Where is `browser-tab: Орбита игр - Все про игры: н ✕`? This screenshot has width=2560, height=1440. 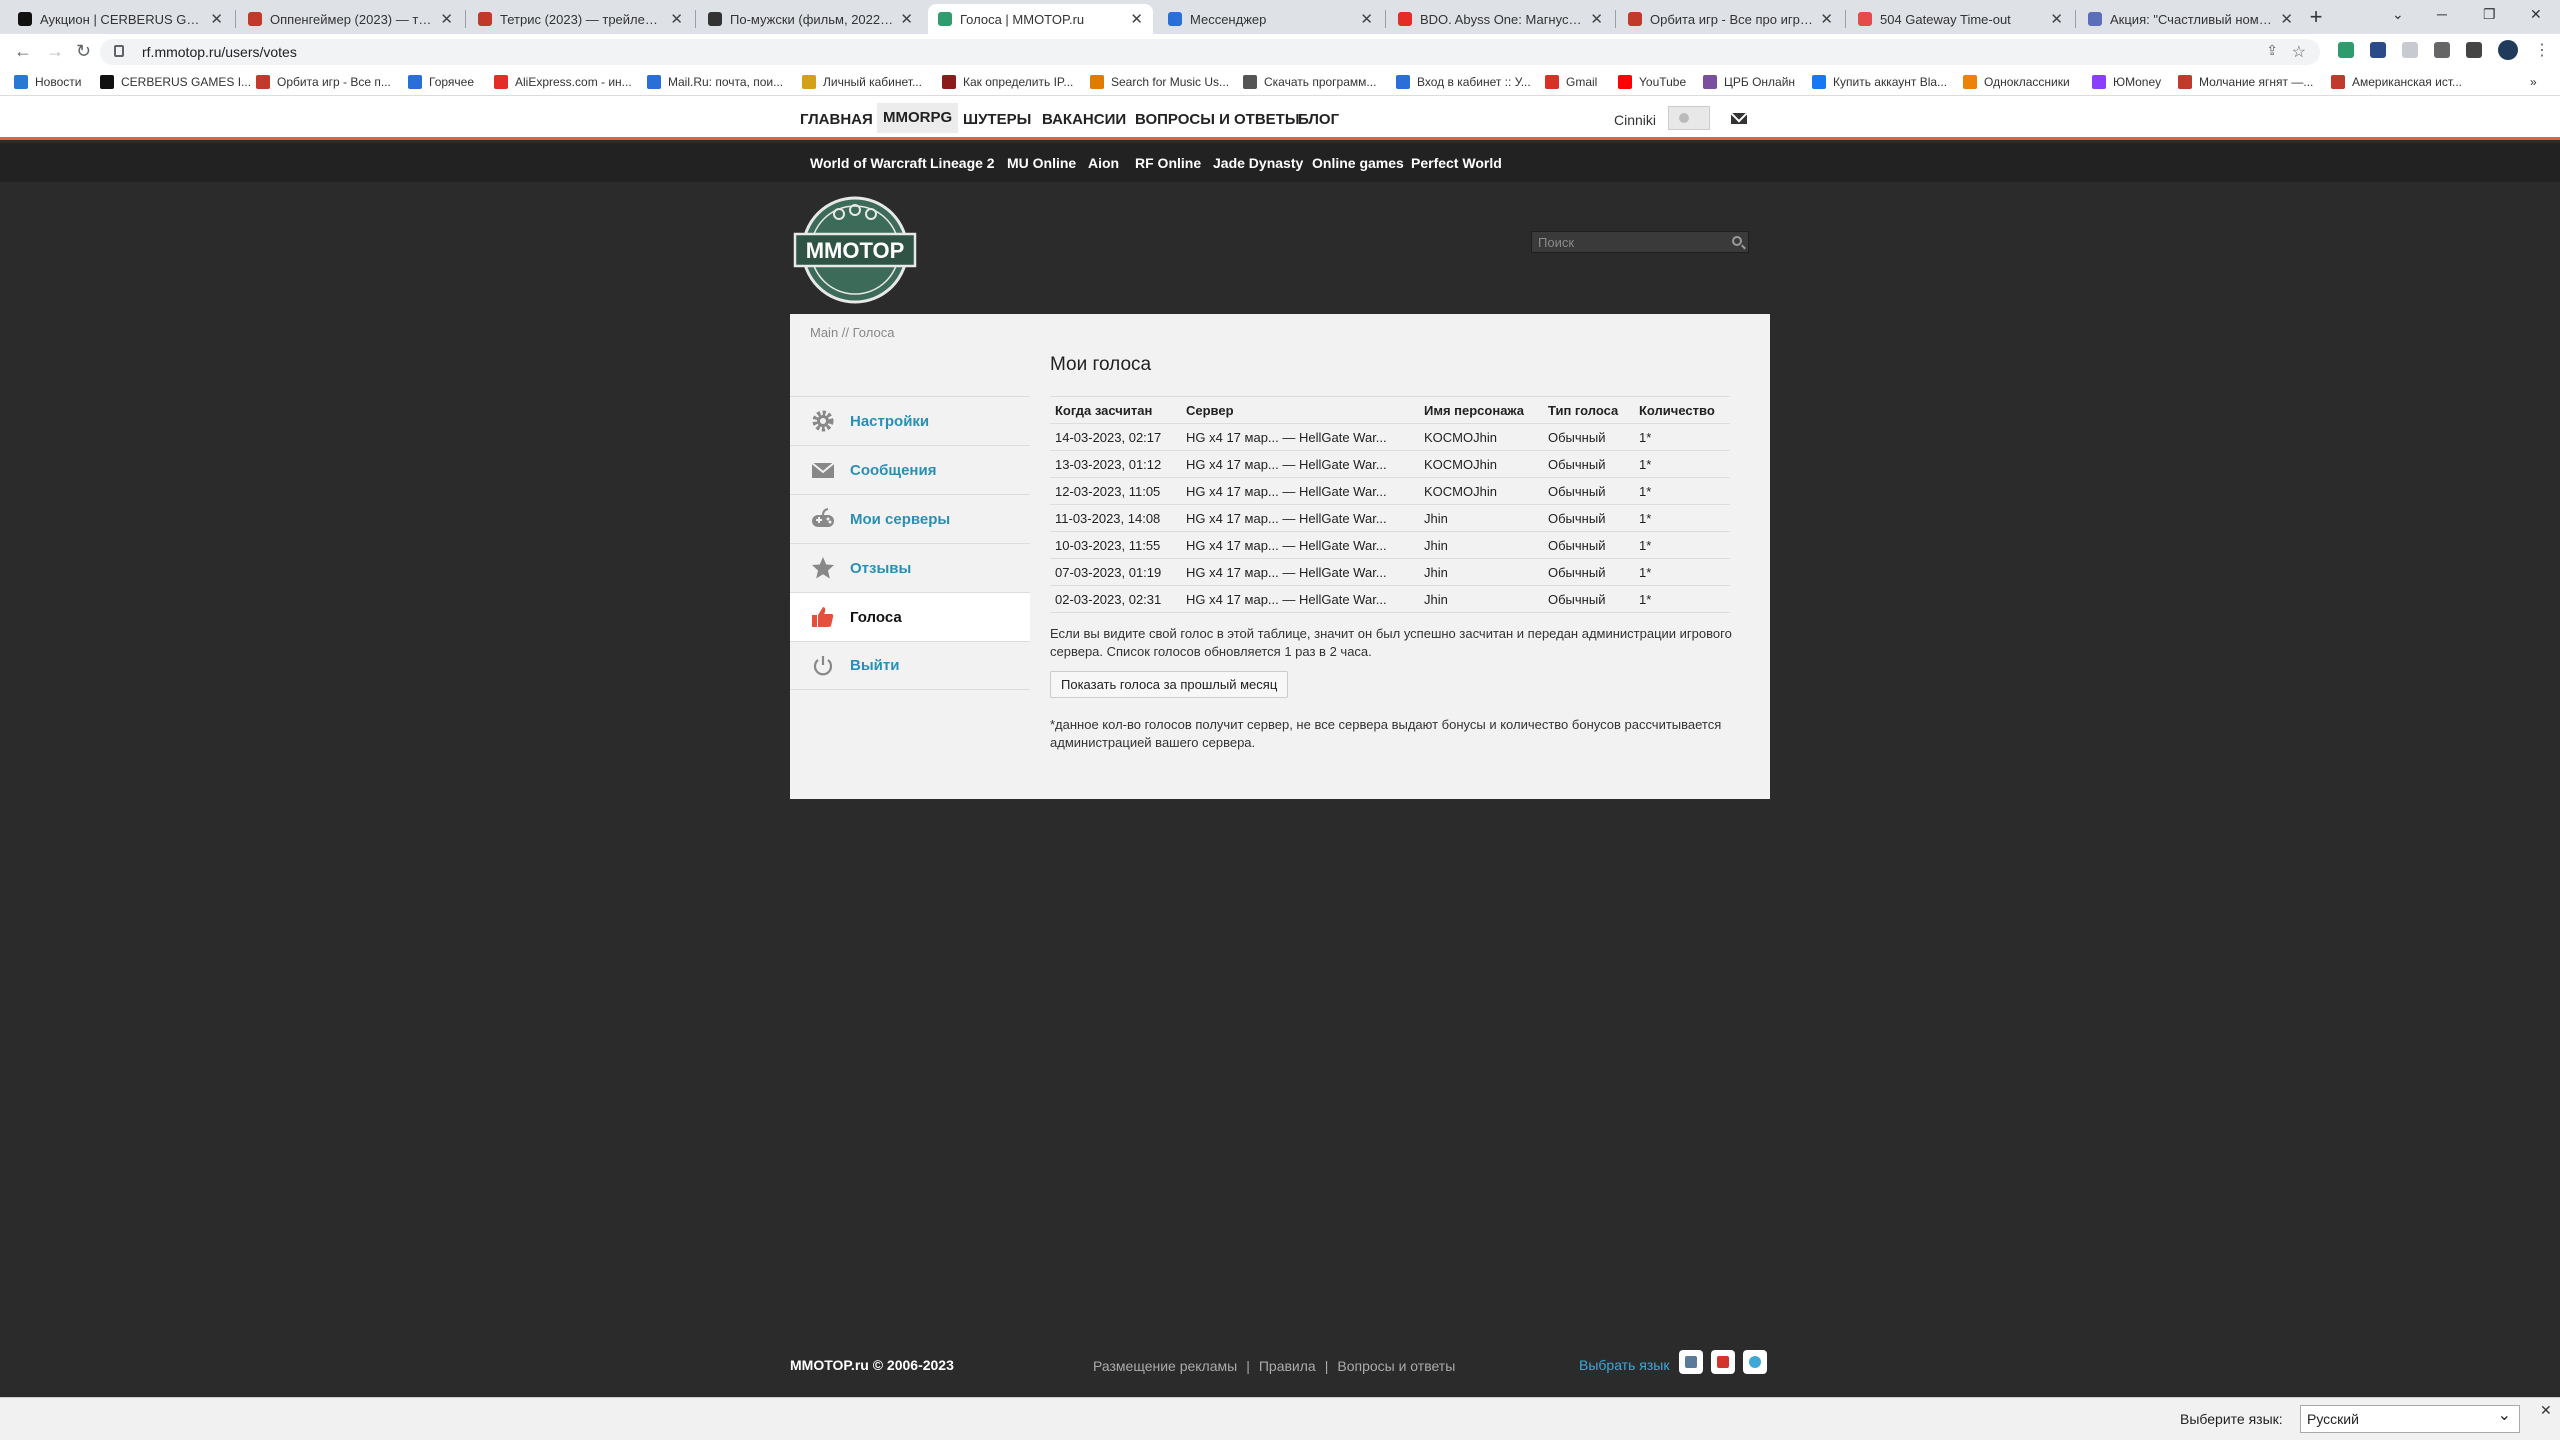 browser-tab: Орбита игр - Все про игры: н ✕ is located at coordinates (1730, 19).